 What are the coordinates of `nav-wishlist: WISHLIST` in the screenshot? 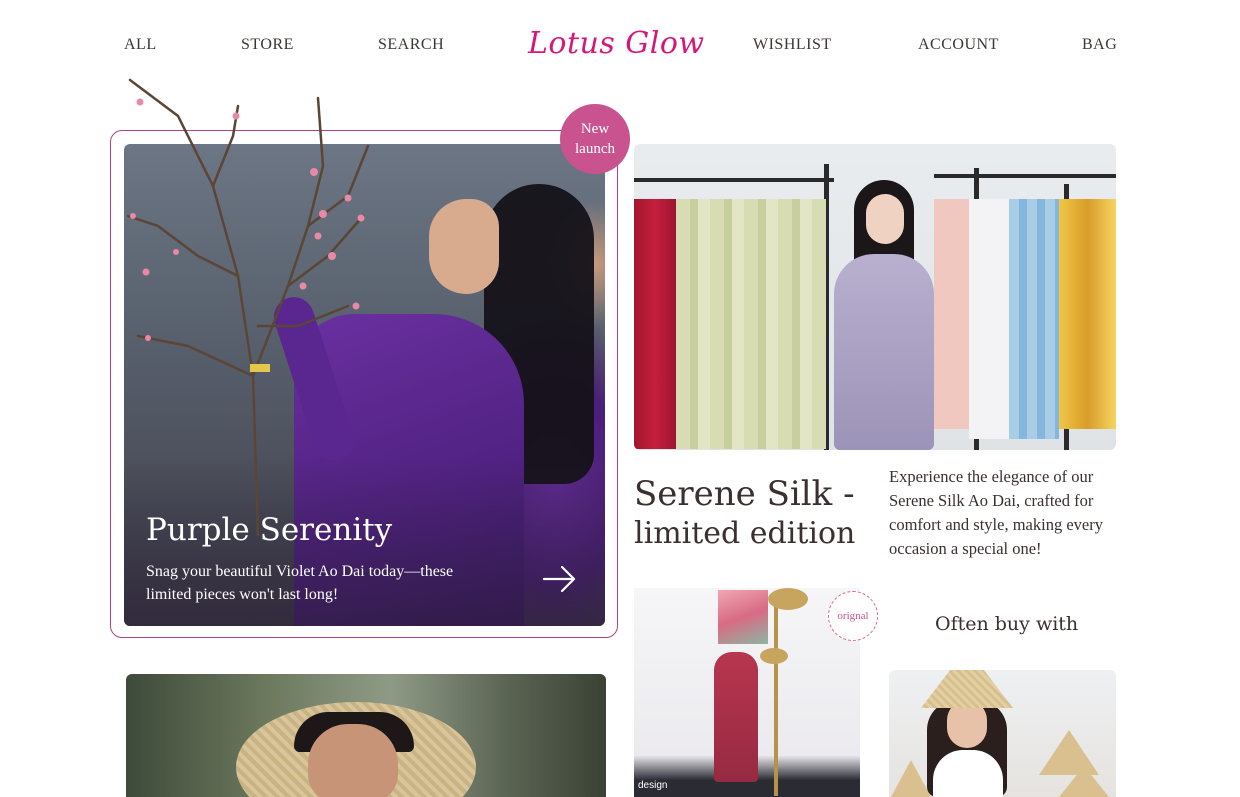 It's located at (792, 45).